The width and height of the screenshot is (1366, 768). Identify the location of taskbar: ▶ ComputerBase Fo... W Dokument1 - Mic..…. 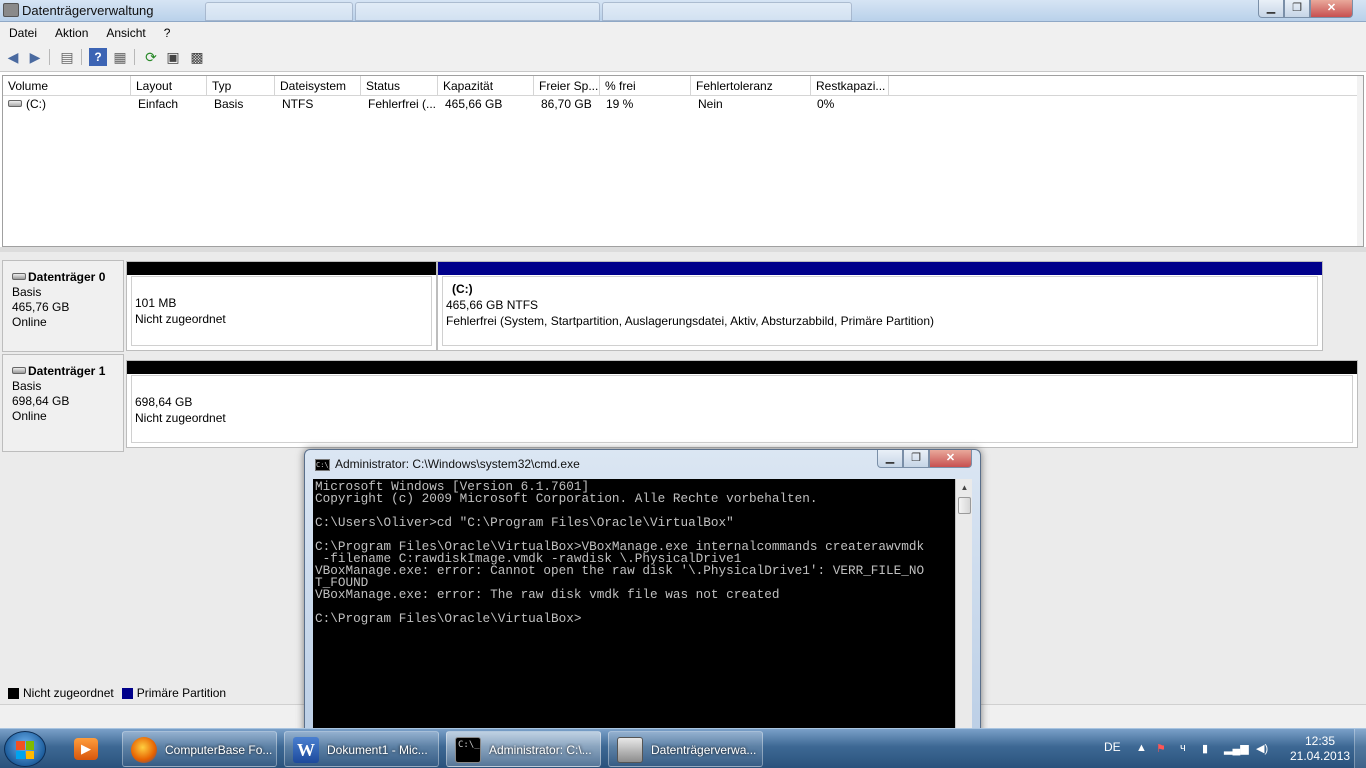
(683, 748).